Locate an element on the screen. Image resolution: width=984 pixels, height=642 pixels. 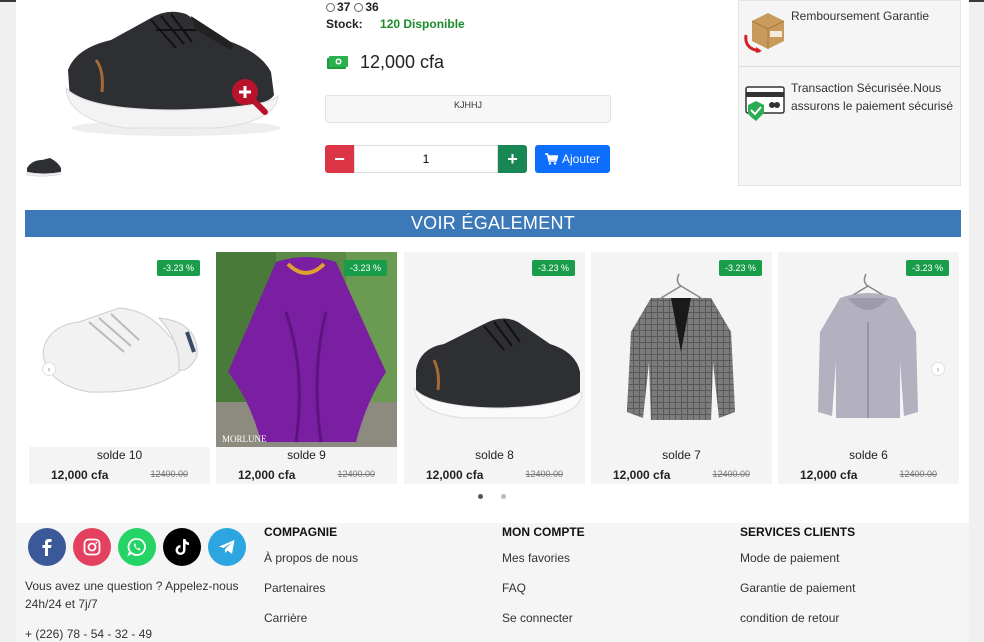
footer-link: FAQ is located at coordinates (543, 596).